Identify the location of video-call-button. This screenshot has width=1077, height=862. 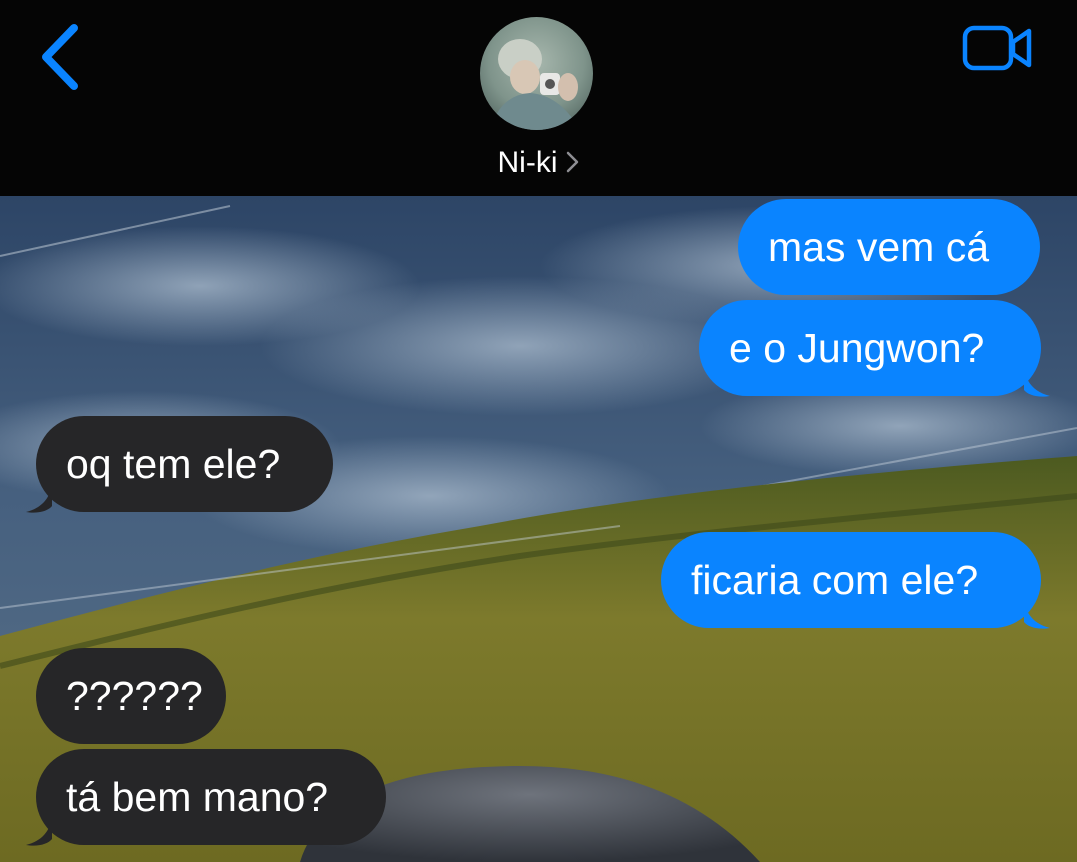
(998, 48).